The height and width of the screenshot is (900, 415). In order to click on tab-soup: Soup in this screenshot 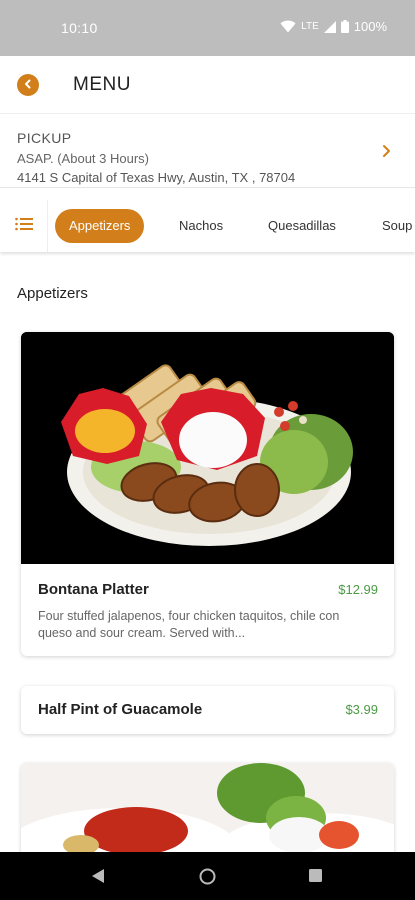, I will do `click(391, 226)`.